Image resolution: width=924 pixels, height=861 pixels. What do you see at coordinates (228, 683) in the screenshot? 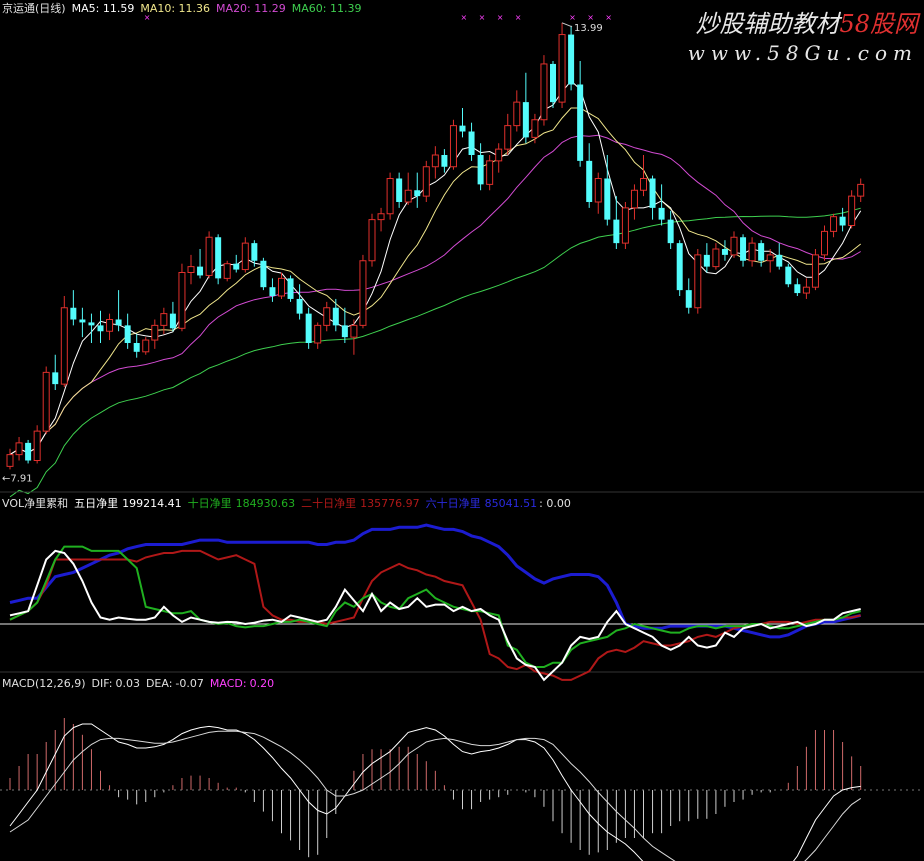
I see `macd-label: MACD:` at bounding box center [228, 683].